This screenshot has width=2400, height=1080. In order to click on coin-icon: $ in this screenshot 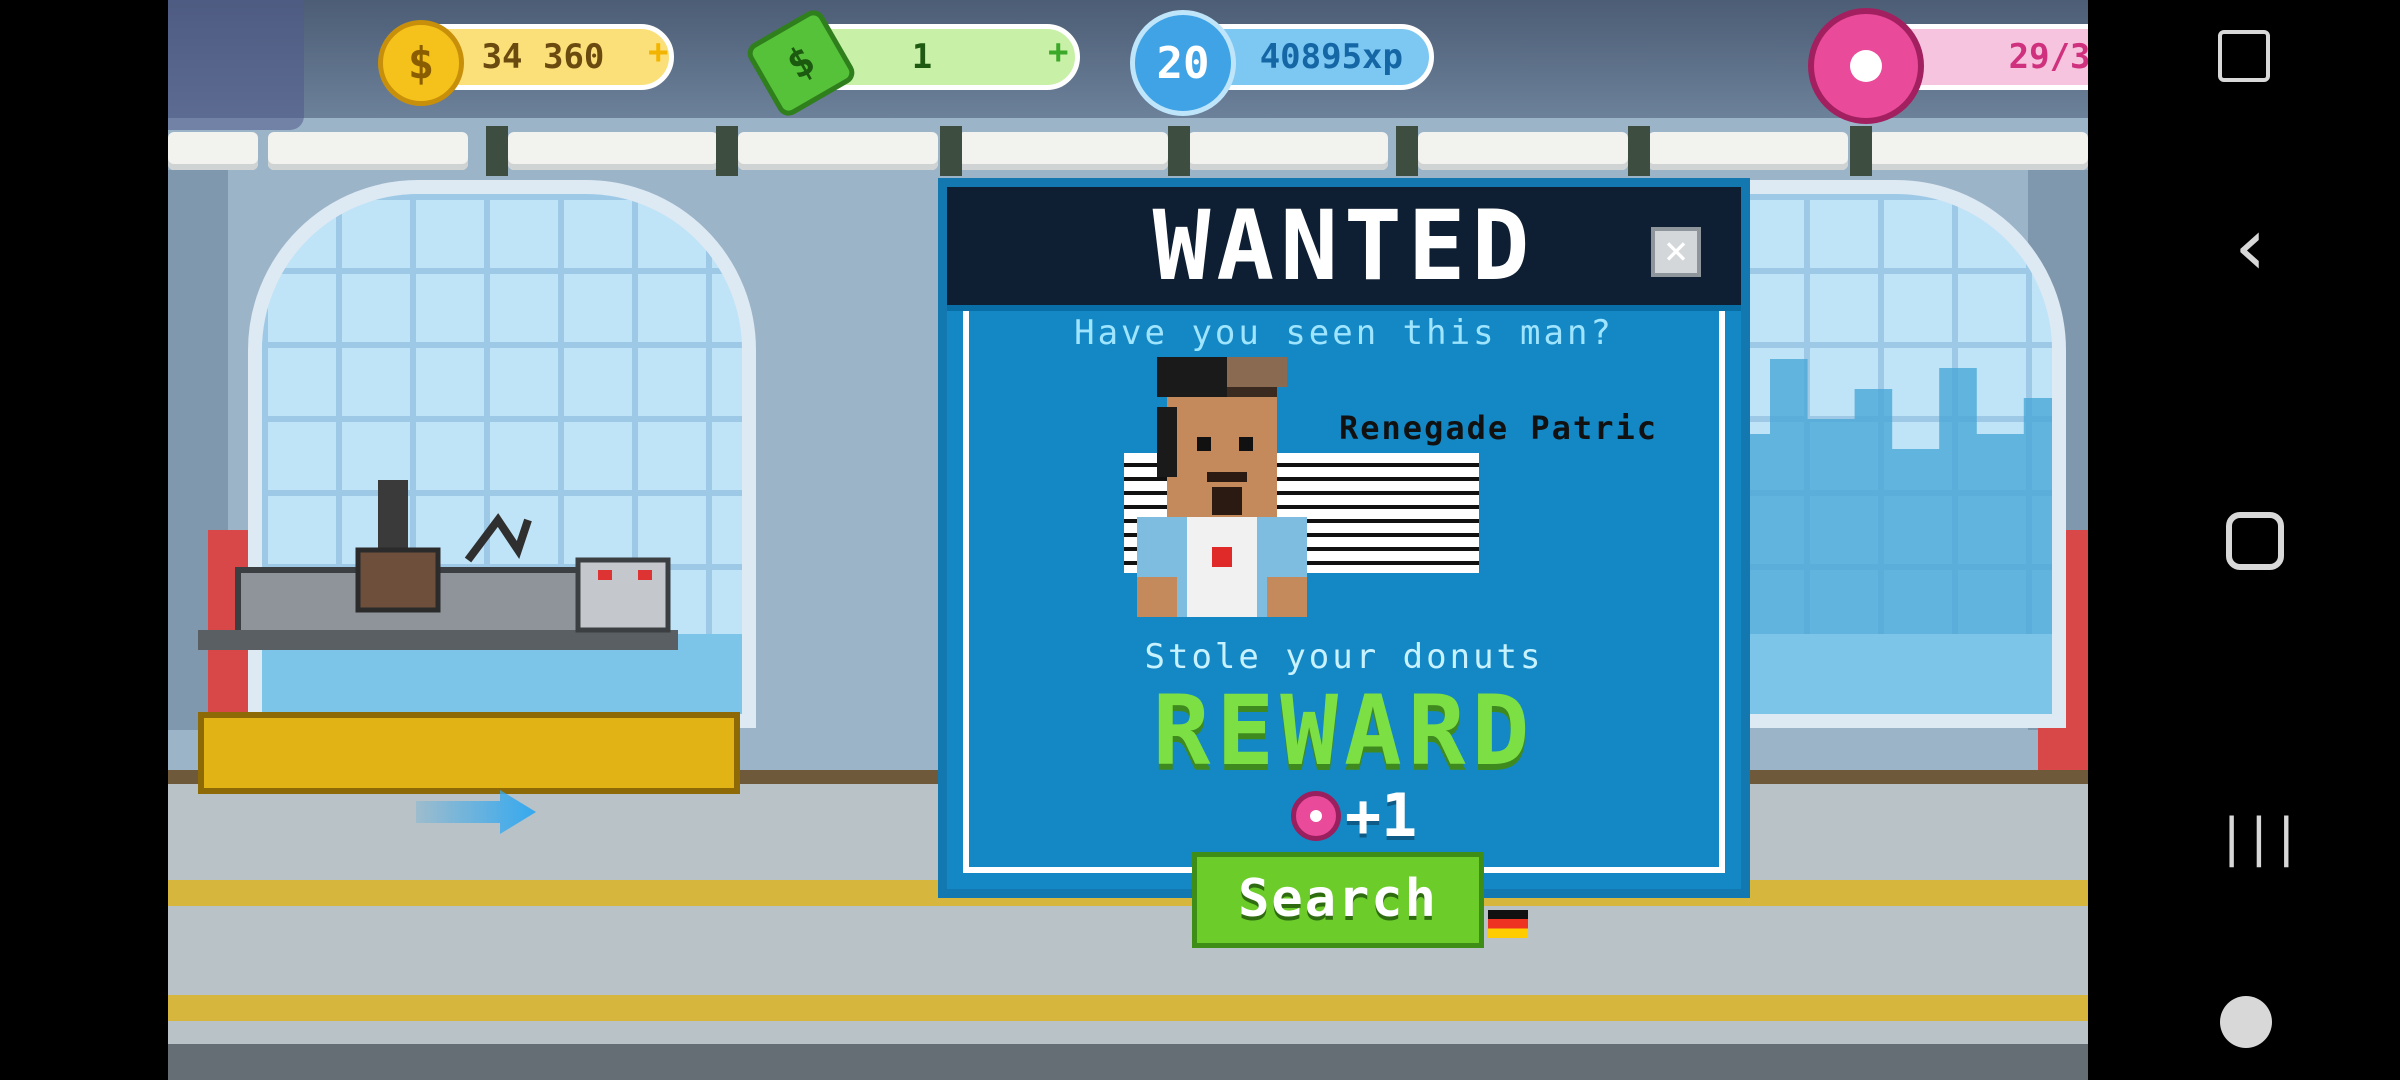, I will do `click(421, 63)`.